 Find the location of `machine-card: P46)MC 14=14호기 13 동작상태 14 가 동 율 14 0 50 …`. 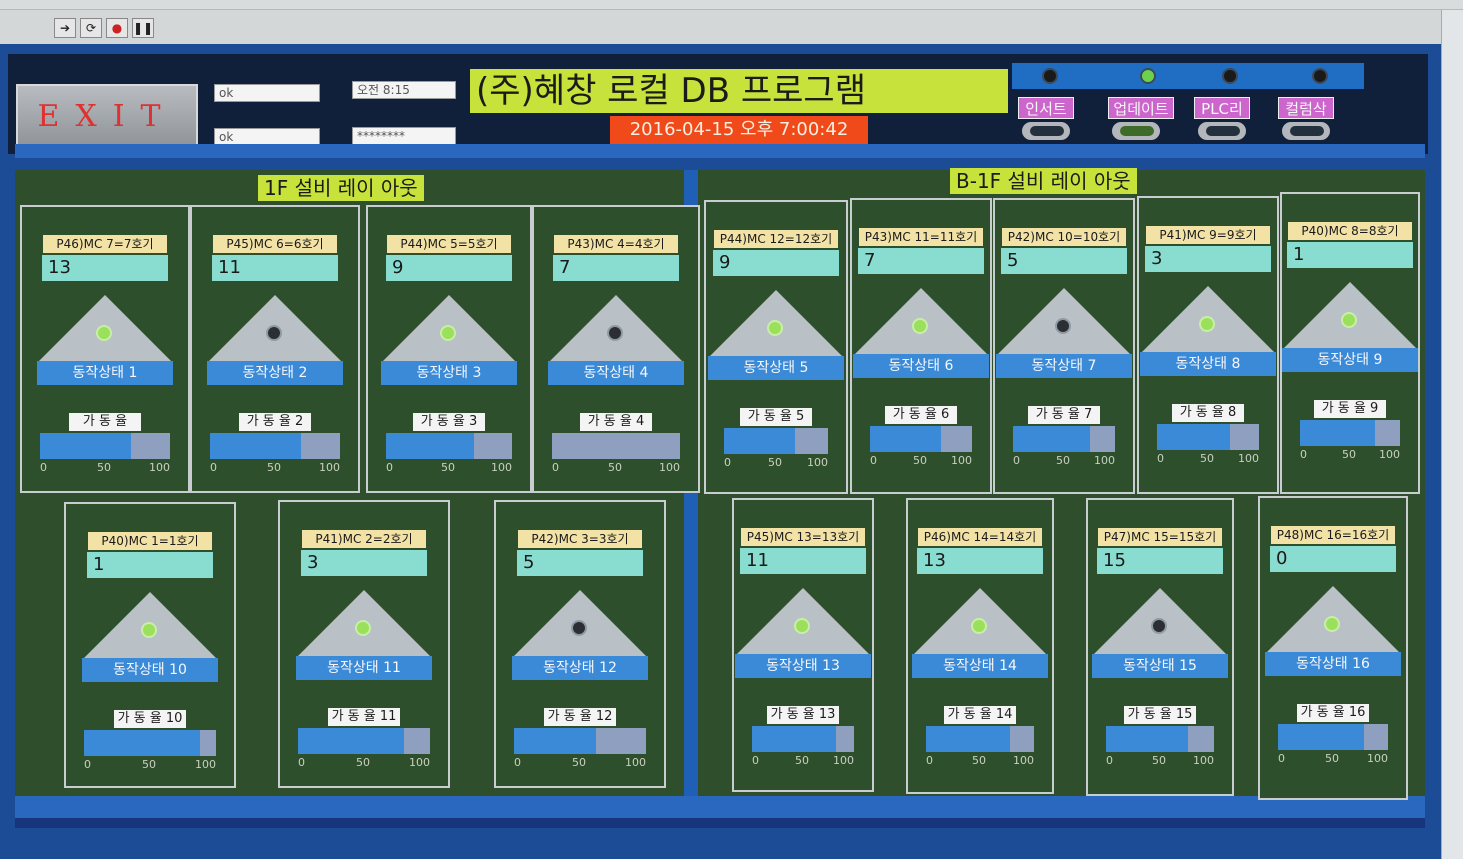

machine-card: P46)MC 14=14호기 13 동작상태 14 가 동 율 14 0 50 … is located at coordinates (980, 646).